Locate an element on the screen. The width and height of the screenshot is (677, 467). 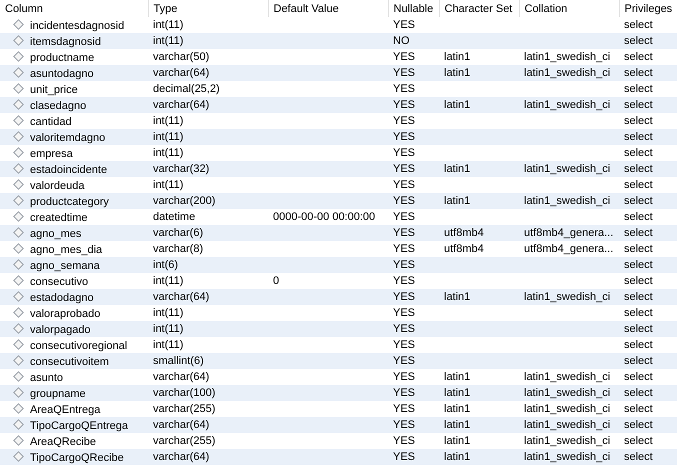
column-name: consecutivoitem is located at coordinates (69, 362).